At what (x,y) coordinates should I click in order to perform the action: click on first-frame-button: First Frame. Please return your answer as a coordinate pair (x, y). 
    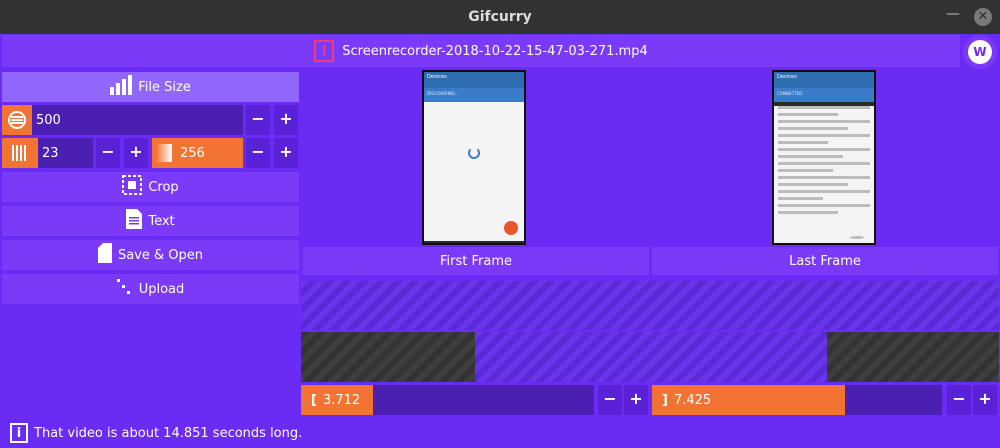
    Looking at the image, I should click on (476, 261).